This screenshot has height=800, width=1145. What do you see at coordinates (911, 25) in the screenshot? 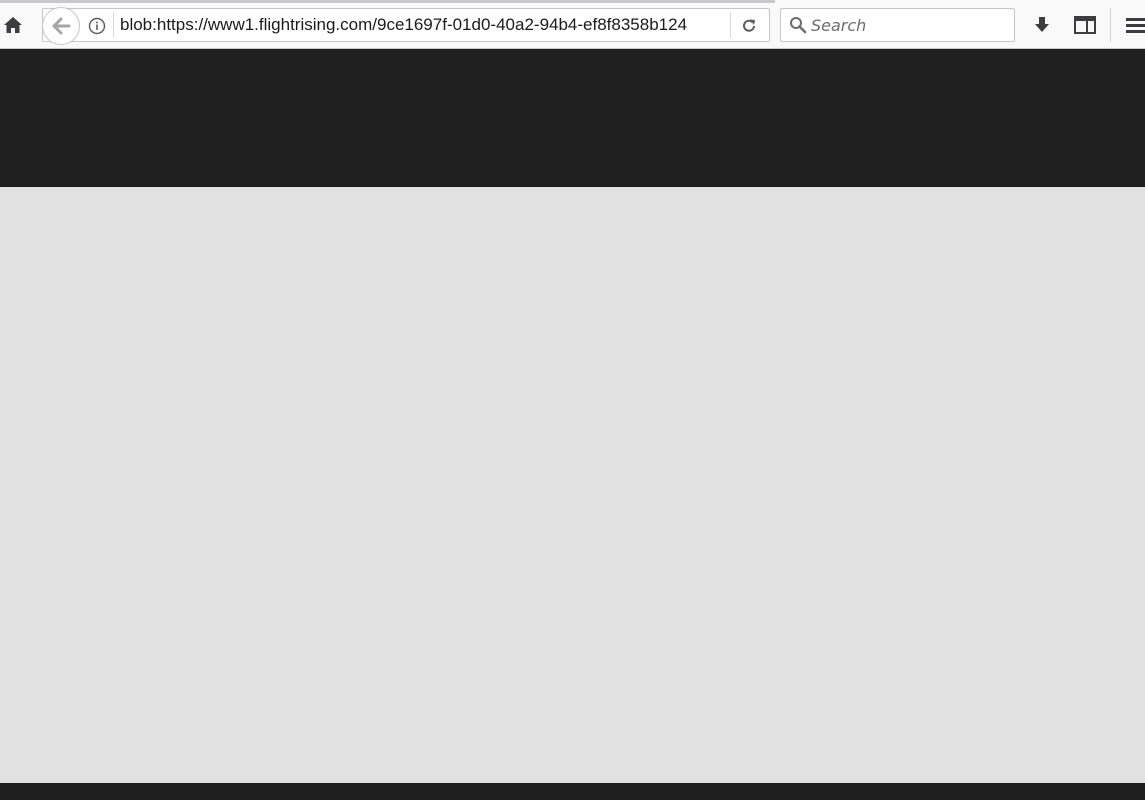
I see `search-input` at bounding box center [911, 25].